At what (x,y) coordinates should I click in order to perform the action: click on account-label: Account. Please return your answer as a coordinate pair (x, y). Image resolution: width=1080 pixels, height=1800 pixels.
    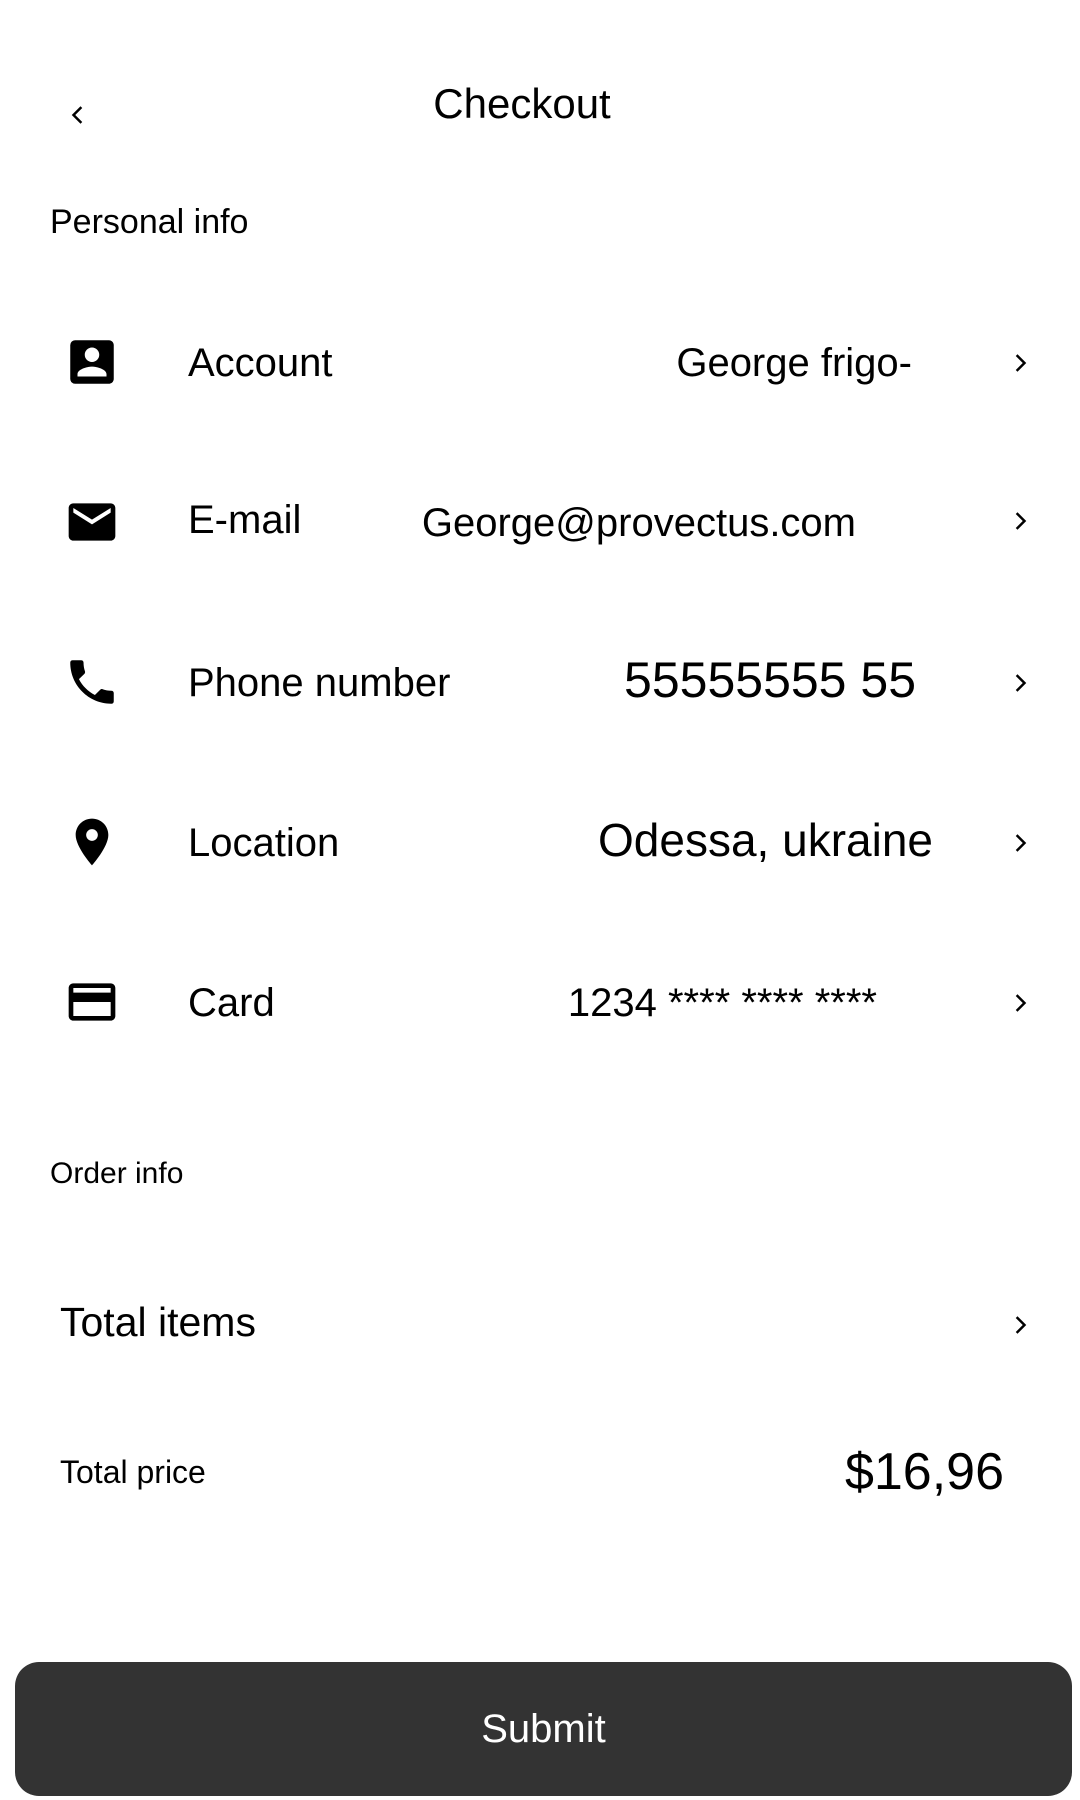
    Looking at the image, I should click on (260, 363).